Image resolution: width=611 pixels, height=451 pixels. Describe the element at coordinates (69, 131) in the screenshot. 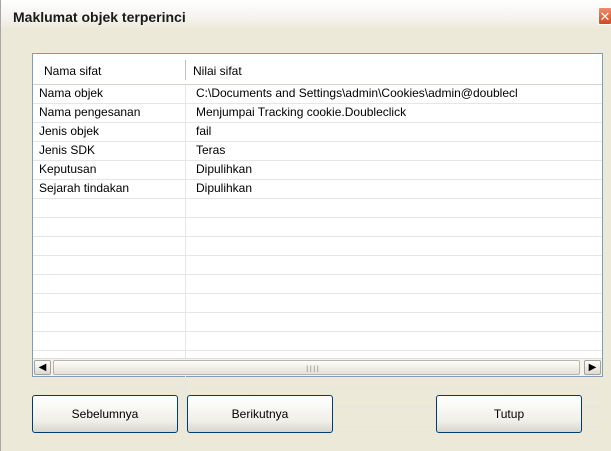

I see `property-name: Jenis objek` at that location.